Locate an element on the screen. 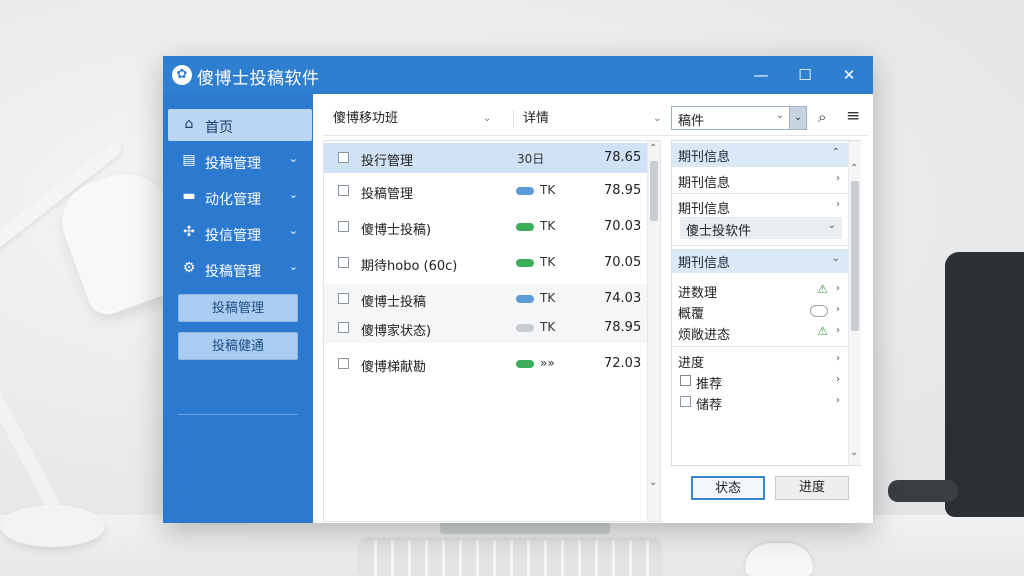  grid-icon is located at coordinates (685, 380).